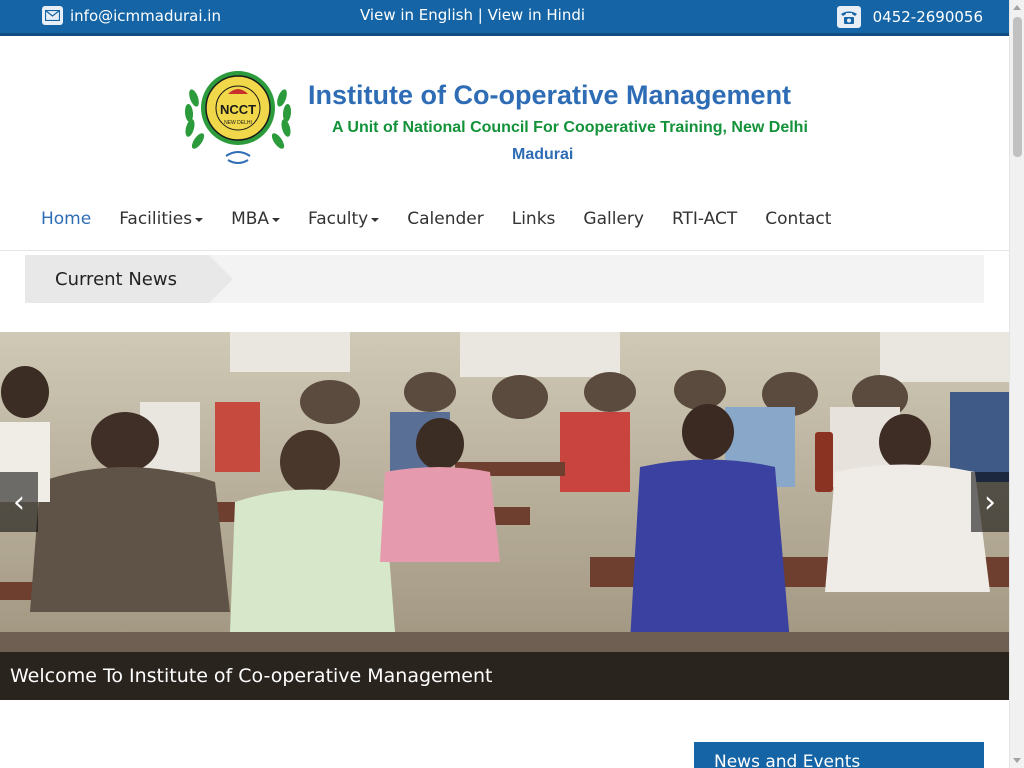  I want to click on scroll-up-icon, so click(1017, 7).